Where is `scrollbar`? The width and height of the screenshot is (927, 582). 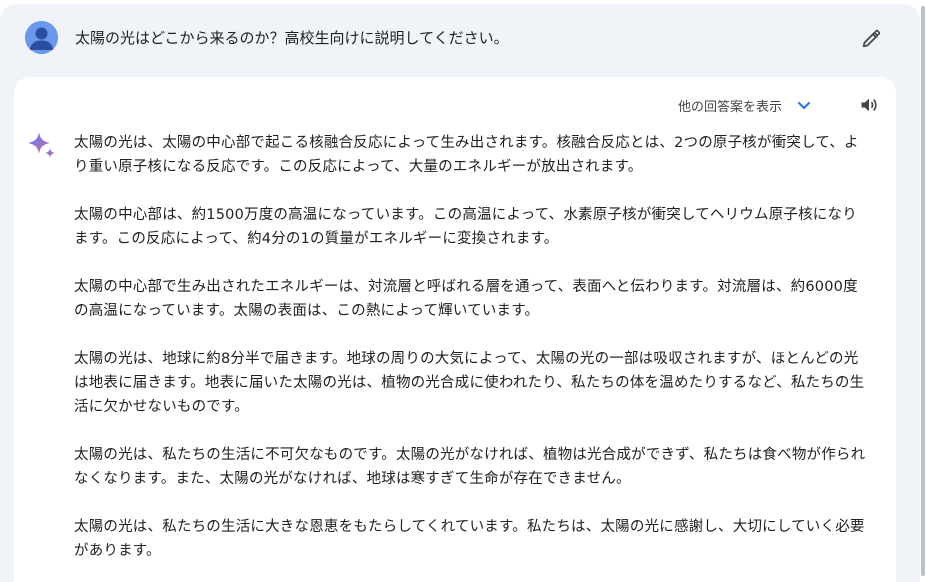 scrollbar is located at coordinates (923, 291).